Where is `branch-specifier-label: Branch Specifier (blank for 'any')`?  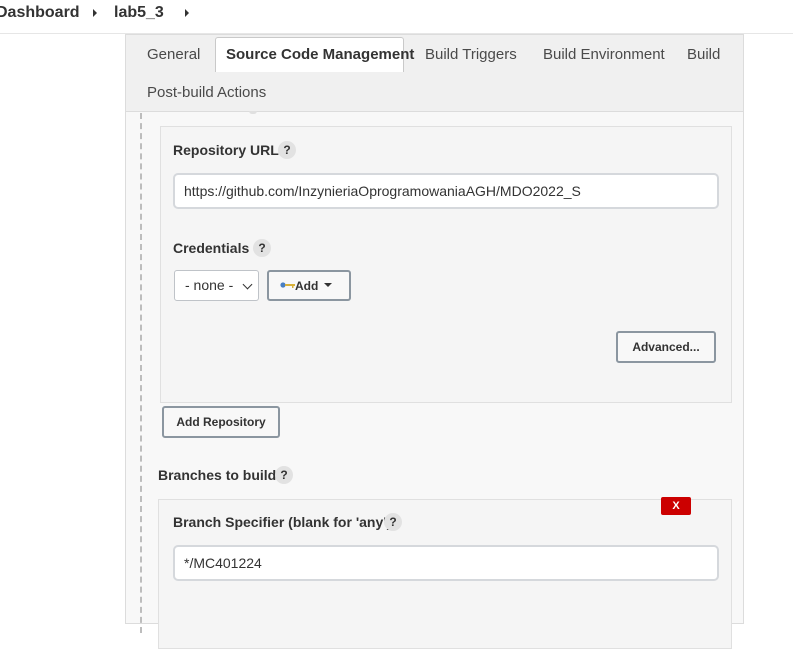
branch-specifier-label: Branch Specifier (blank for 'any') is located at coordinates (282, 522).